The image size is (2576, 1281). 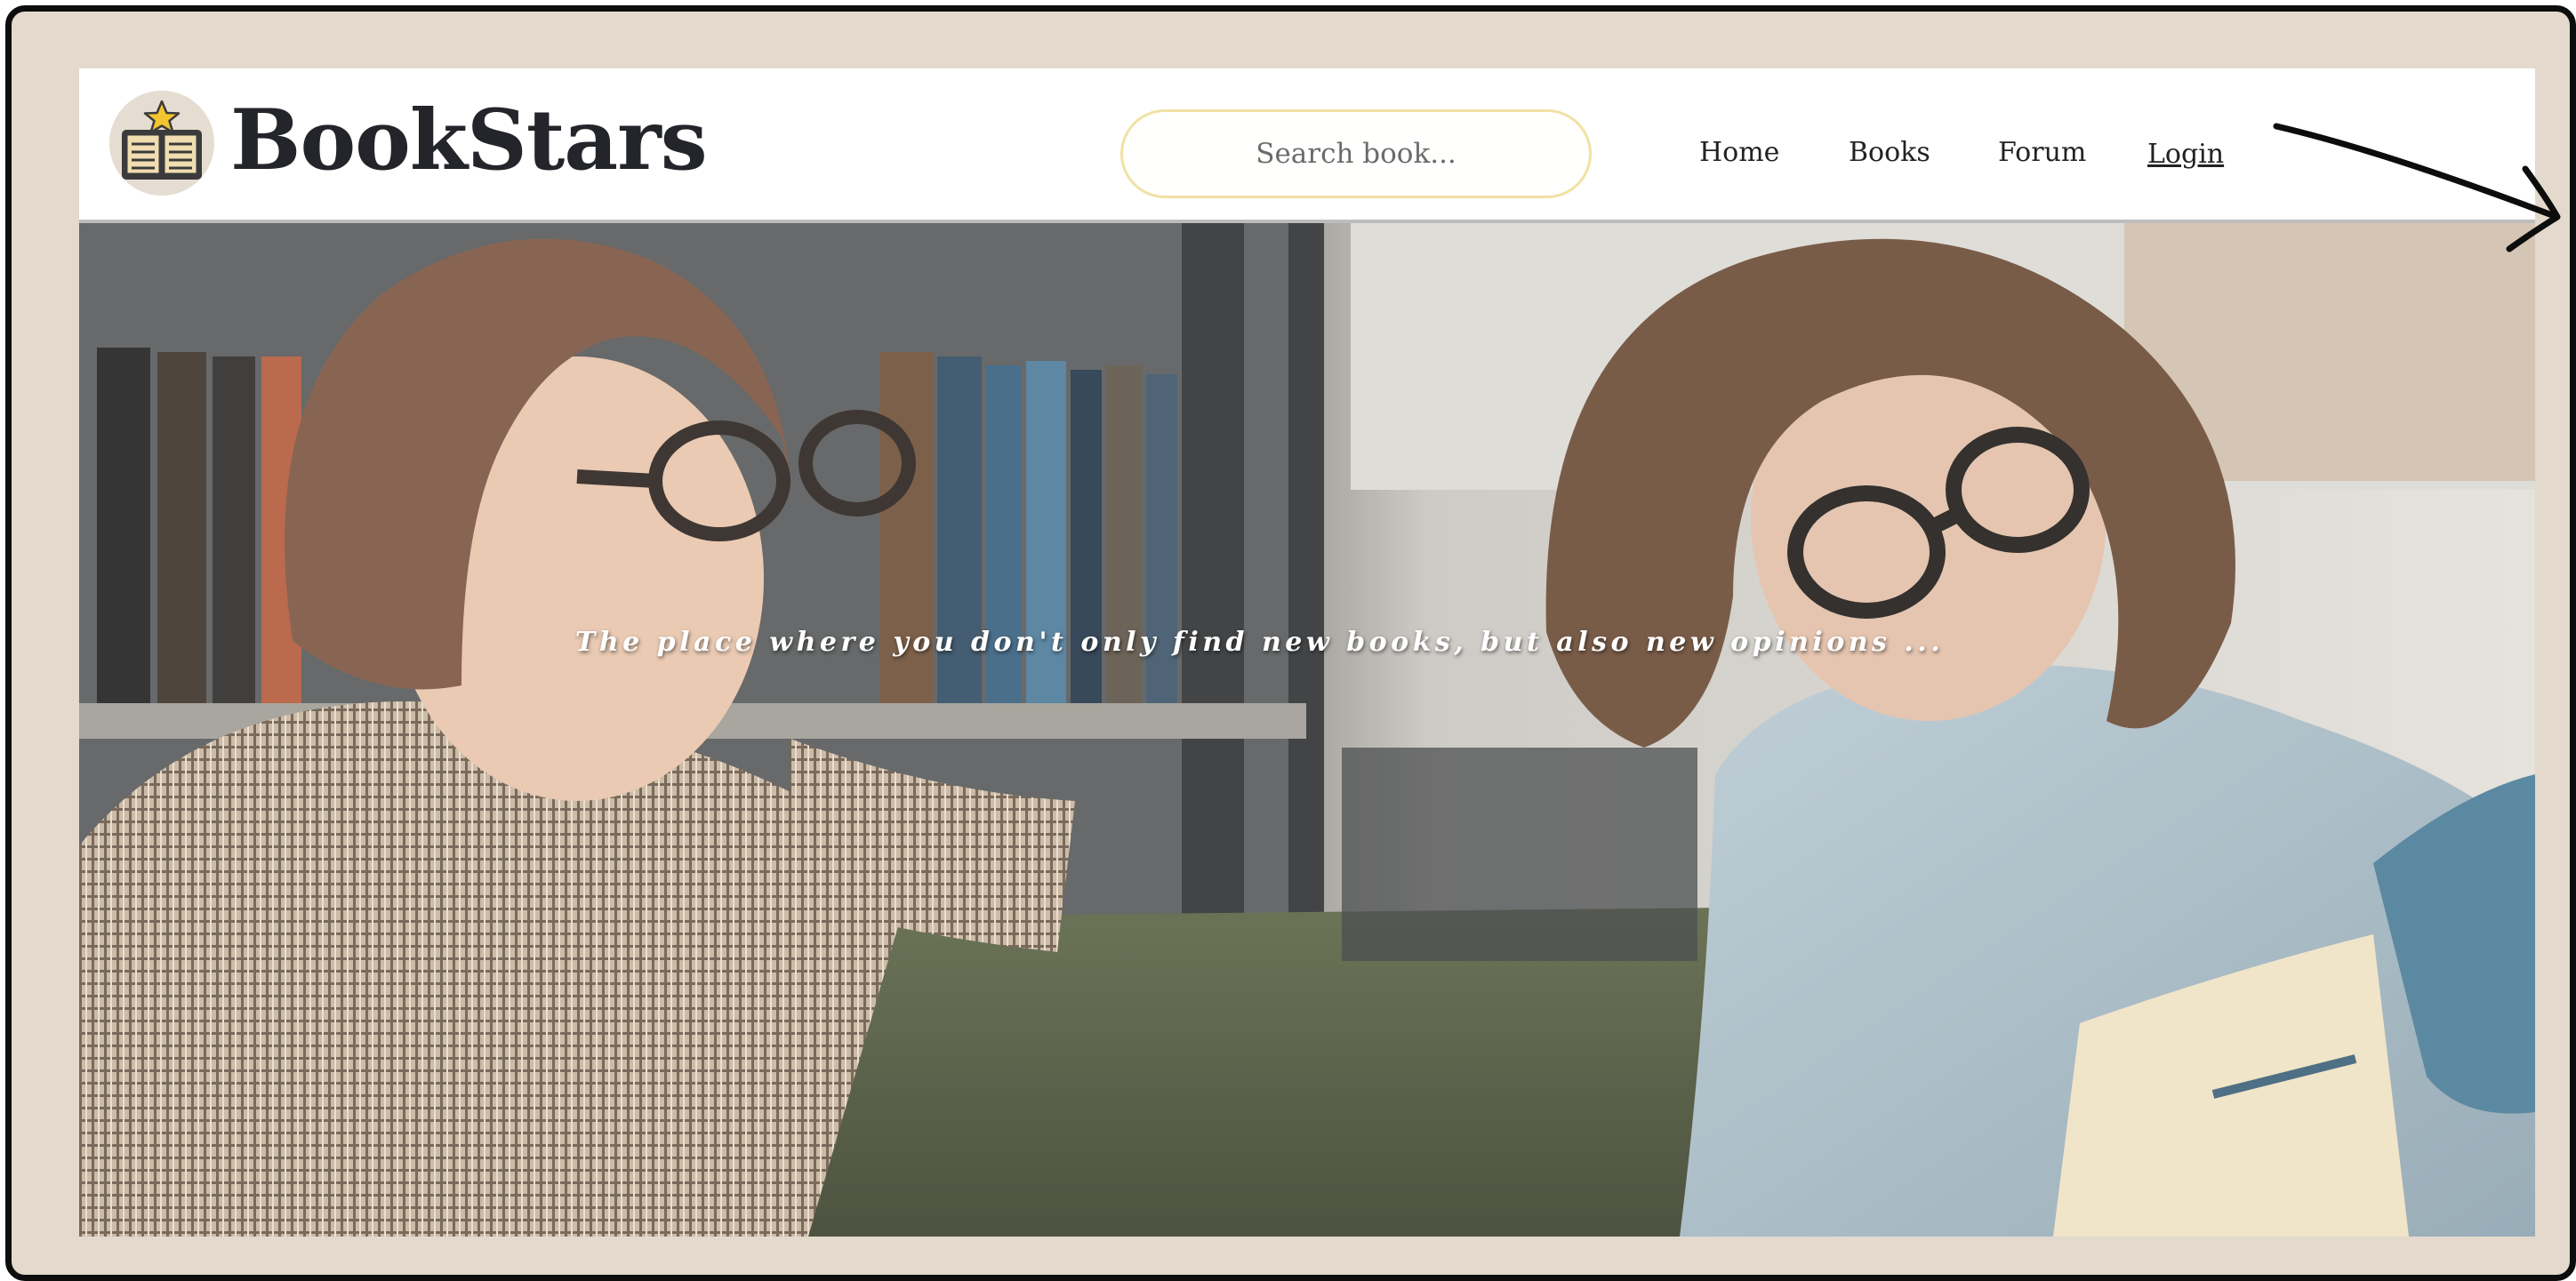 I want to click on navbar: BookStars Home Books Forum Login, so click(x=1307, y=145).